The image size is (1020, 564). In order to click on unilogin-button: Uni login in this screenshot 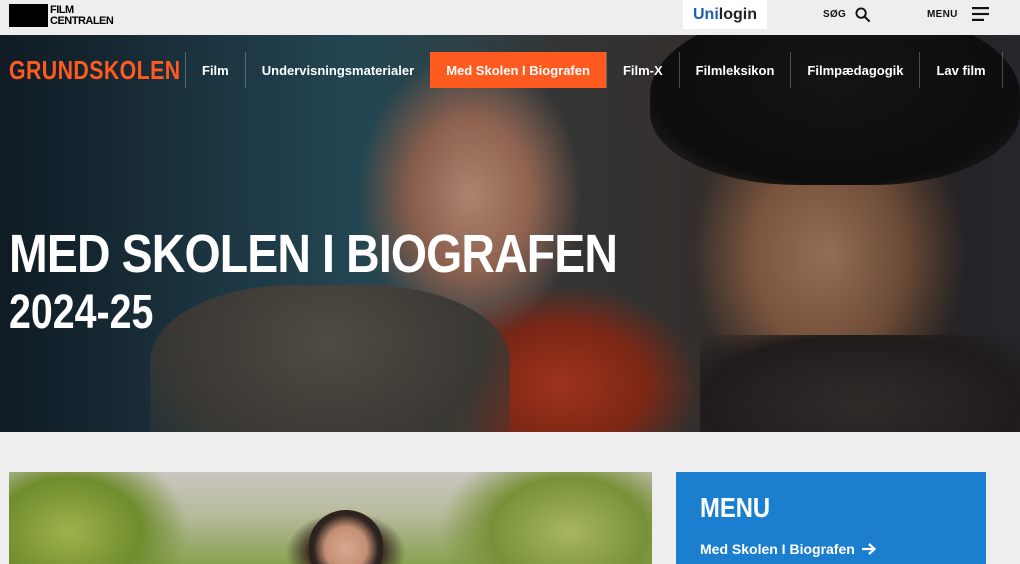, I will do `click(725, 14)`.